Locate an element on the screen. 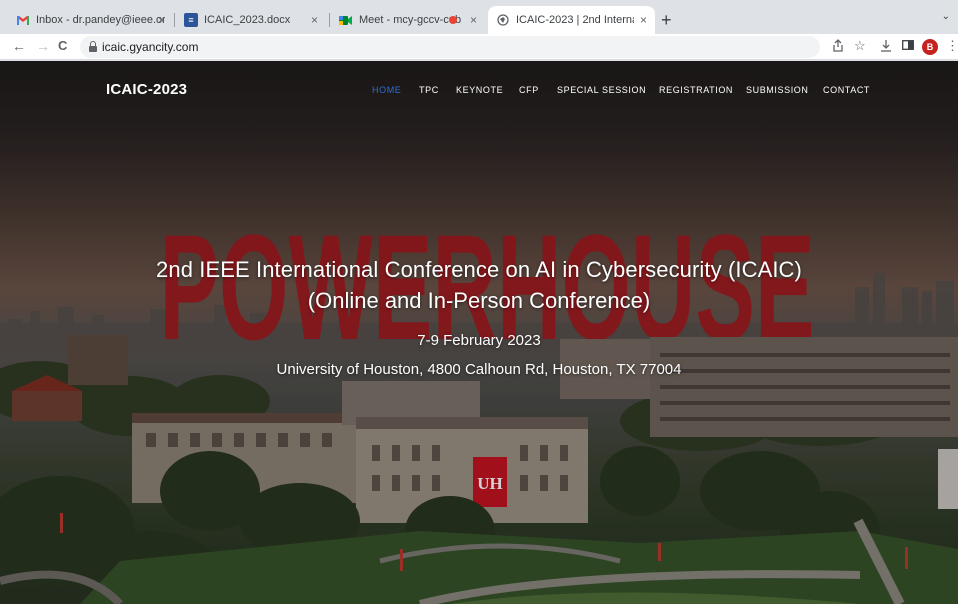 The image size is (958, 604). tab-icaic: ICAIC-2023 | 2nd International × is located at coordinates (571, 20).